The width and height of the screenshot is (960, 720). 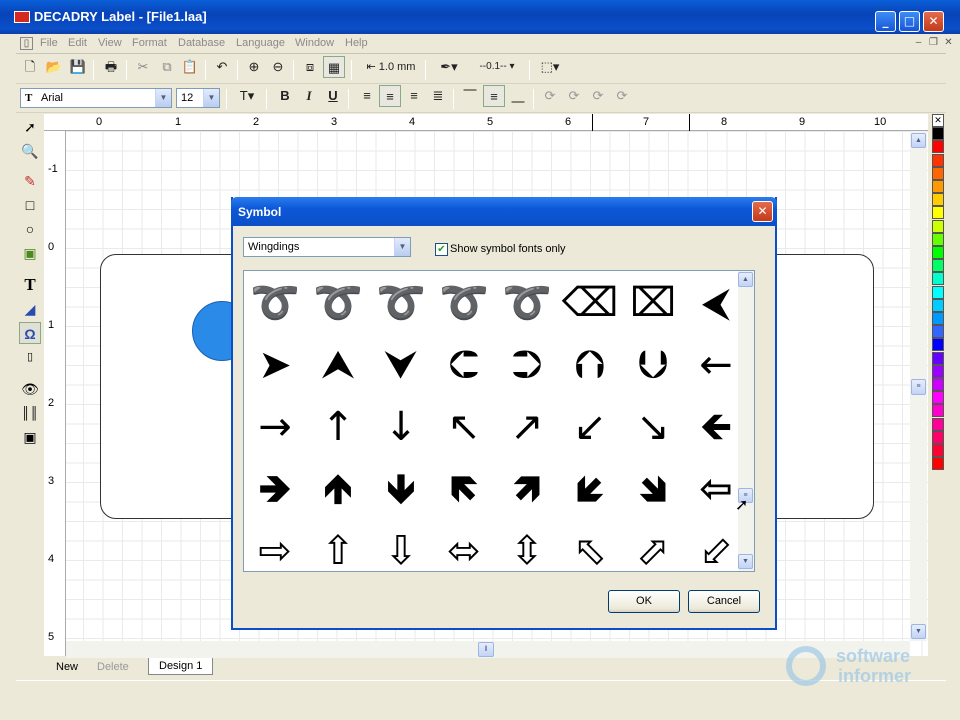 I want to click on symbol-cell: ↑, so click(x=338, y=427).